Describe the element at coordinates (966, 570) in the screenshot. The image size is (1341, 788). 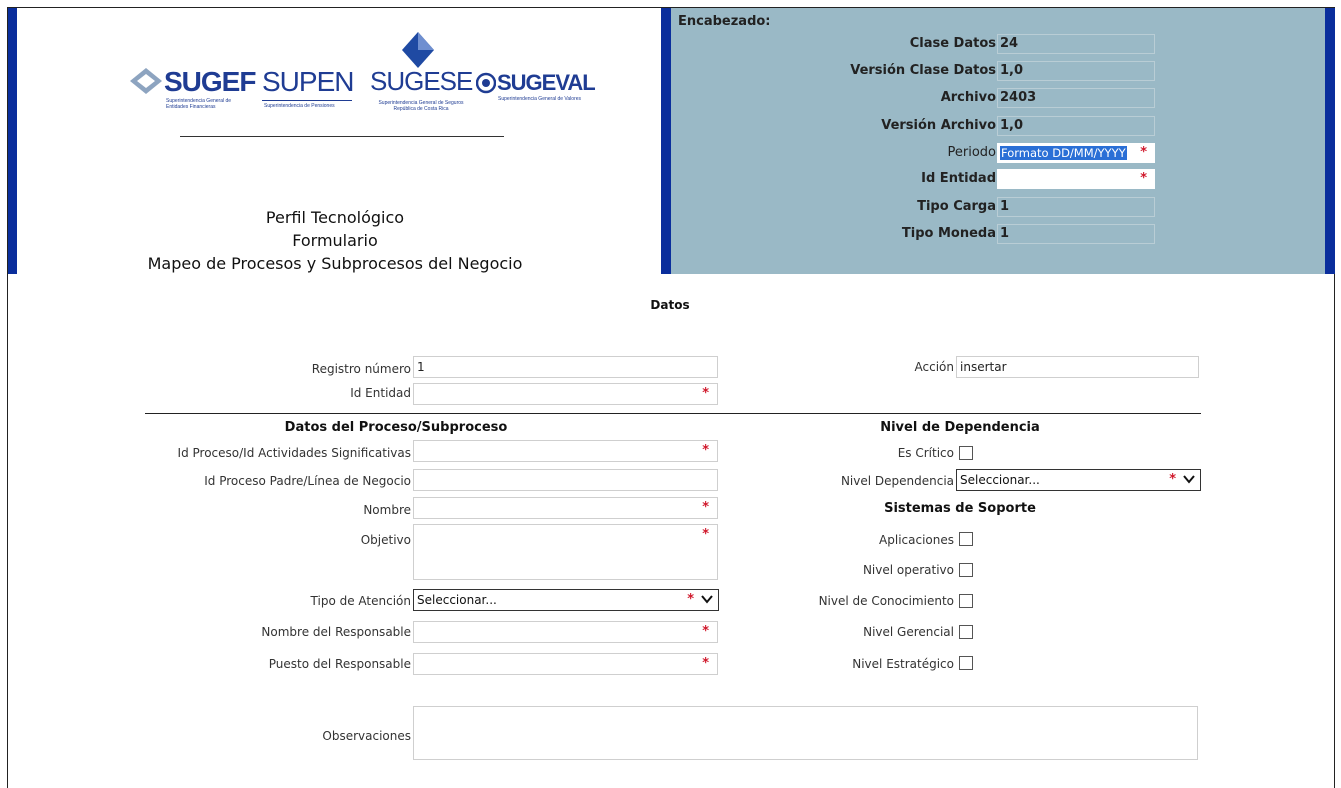
I see `nivel-operativo-checkbox` at that location.